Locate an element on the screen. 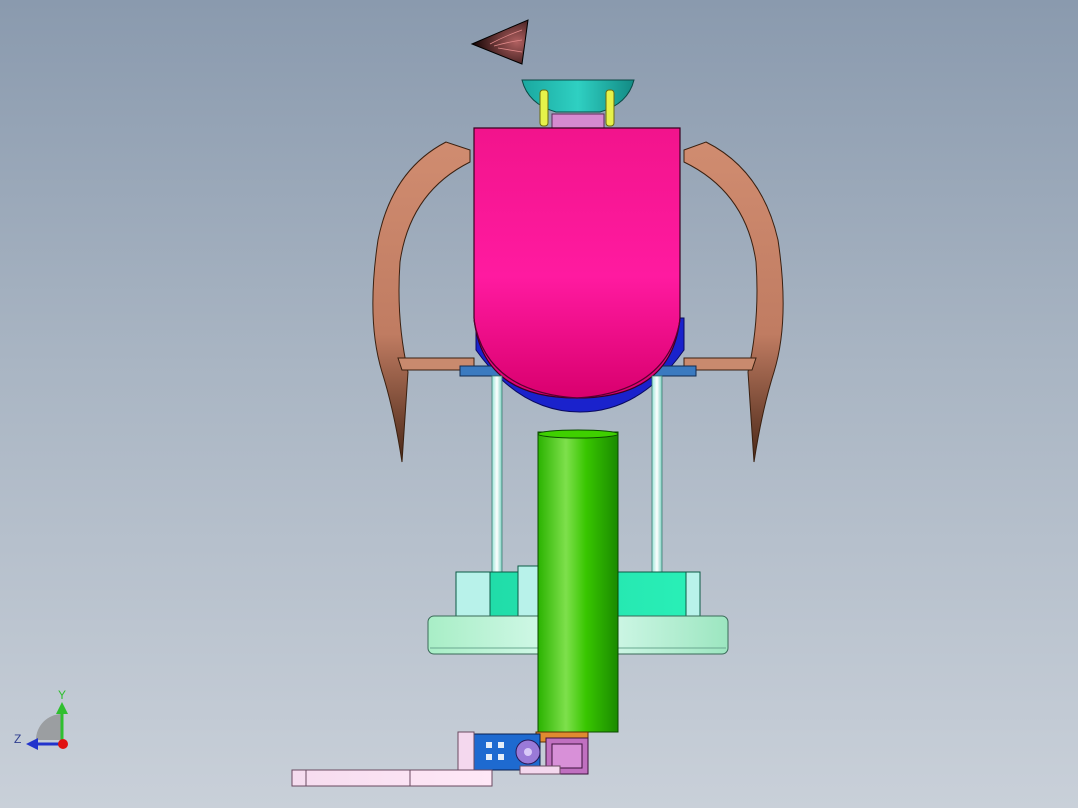 This screenshot has width=1078, height=808. right-arm-part is located at coordinates (733, 302).